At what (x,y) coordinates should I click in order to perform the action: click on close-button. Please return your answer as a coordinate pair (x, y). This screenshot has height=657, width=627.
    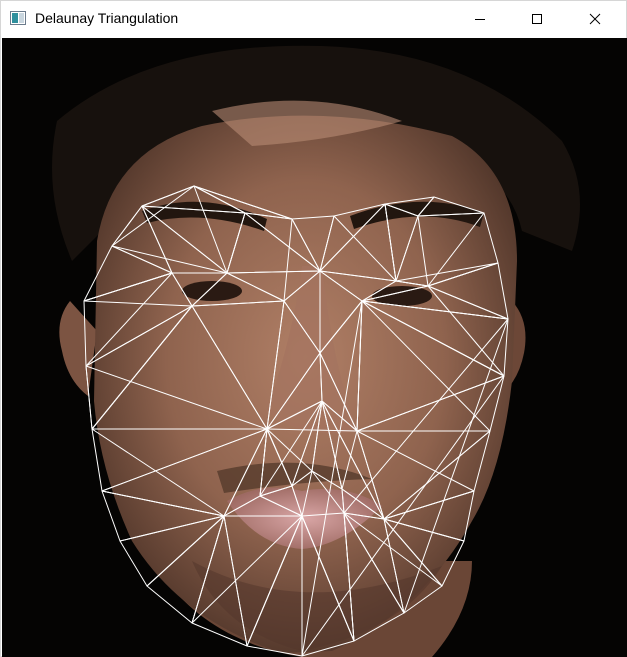
    Looking at the image, I should click on (595, 19).